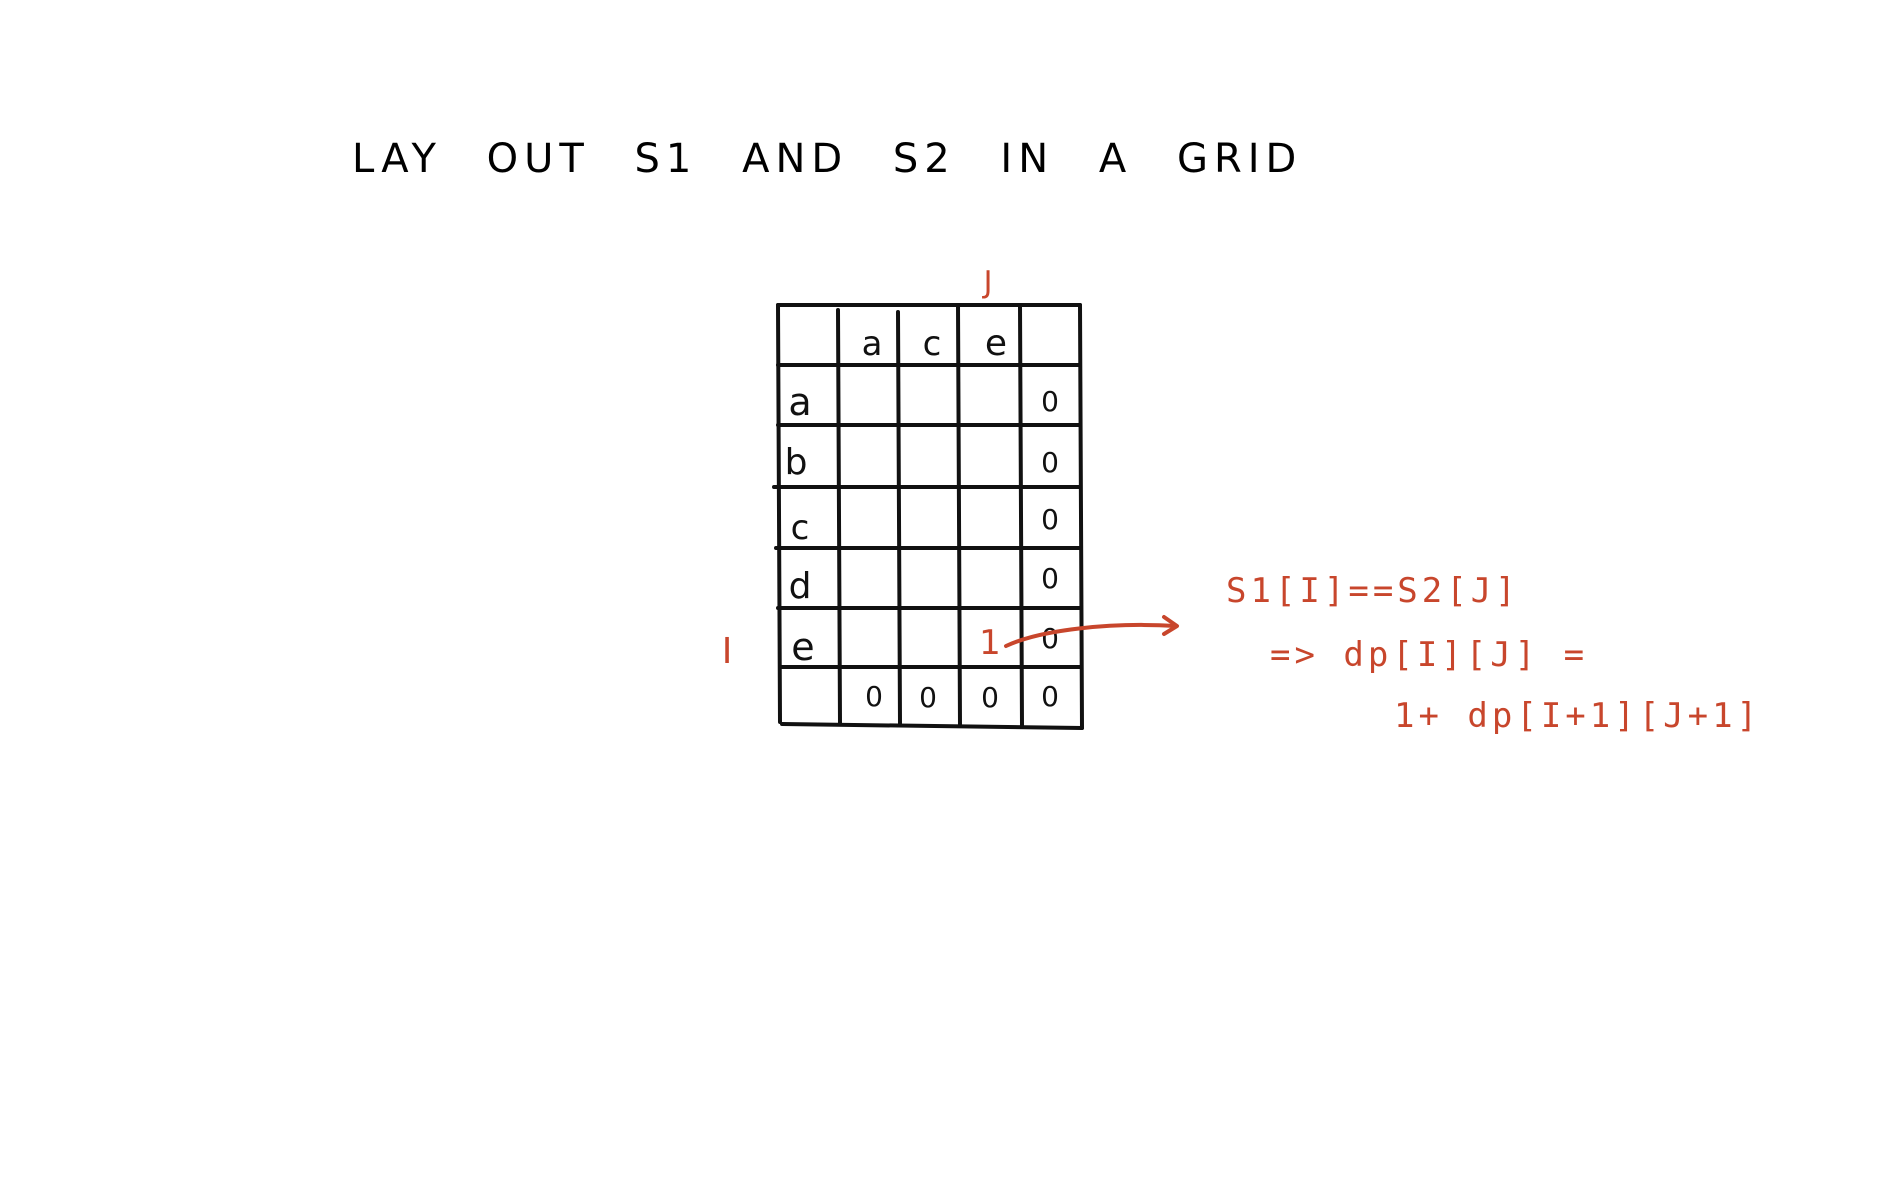 Image resolution: width=1900 pixels, height=1200 pixels. Describe the element at coordinates (872, 344) in the screenshot. I see `column-header: a` at that location.